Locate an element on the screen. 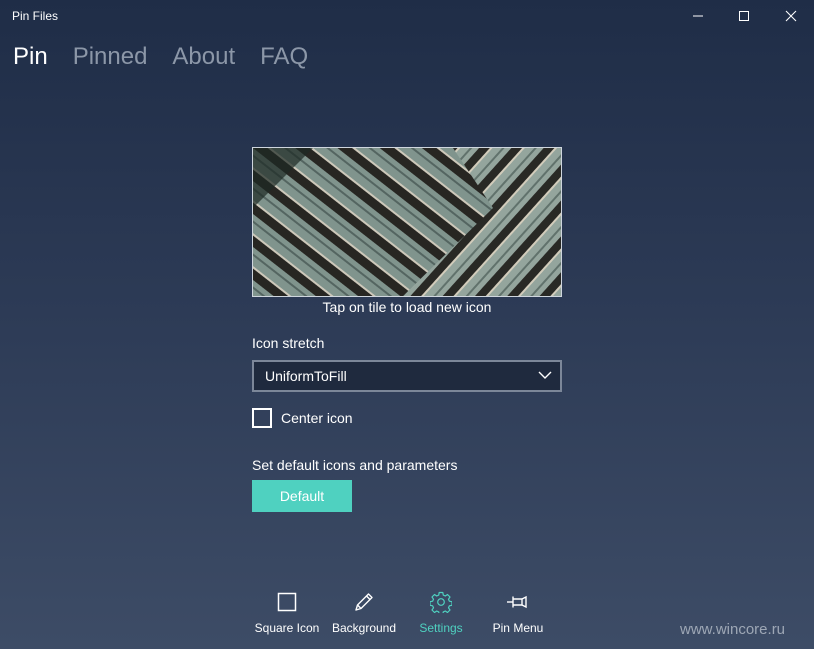 Image resolution: width=814 pixels, height=649 pixels. icon-stretch-value: UniformToFill is located at coordinates (306, 376).